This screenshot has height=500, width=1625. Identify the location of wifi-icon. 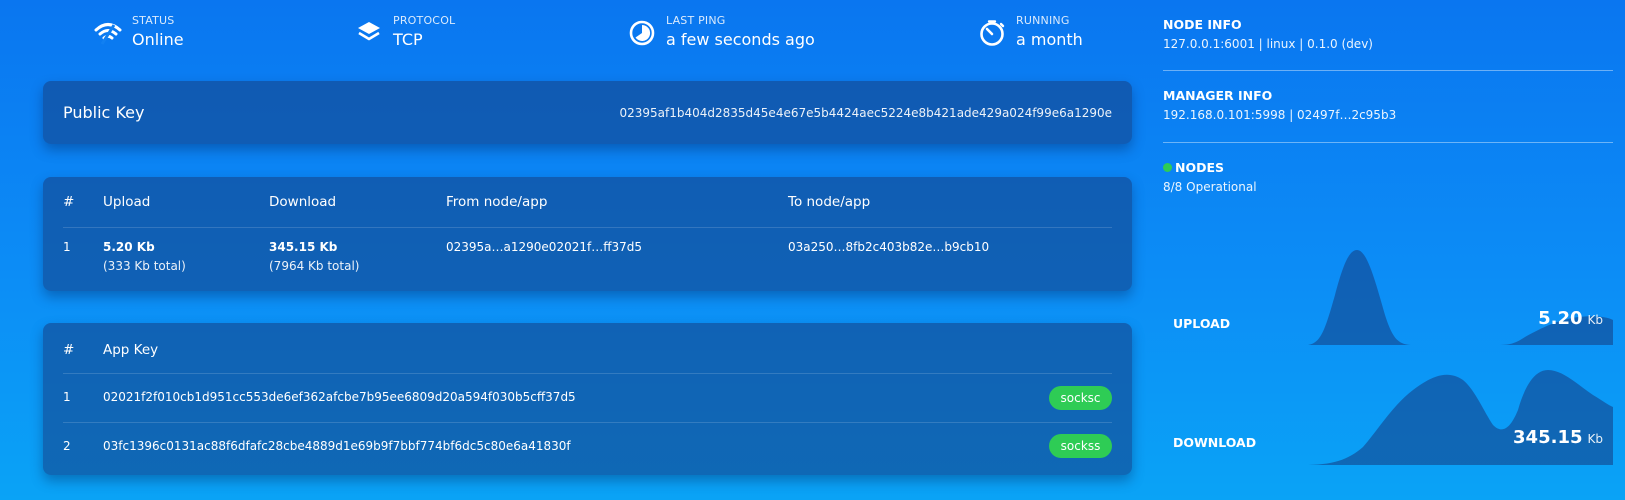
(108, 33).